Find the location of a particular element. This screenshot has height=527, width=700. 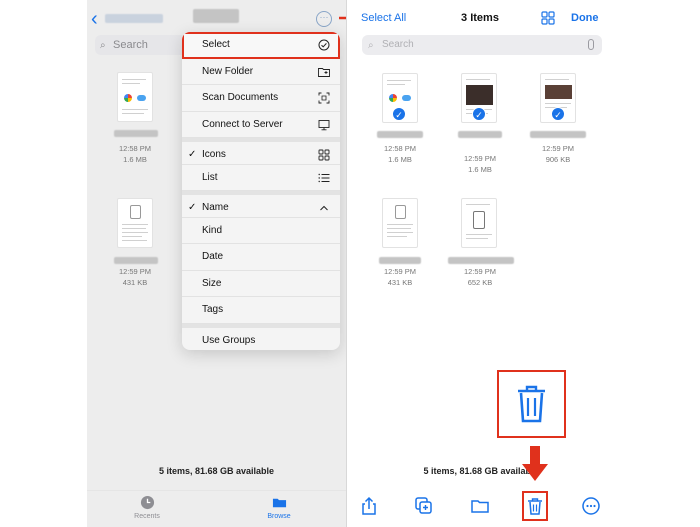

tab-recents: Recents is located at coordinates (147, 507).